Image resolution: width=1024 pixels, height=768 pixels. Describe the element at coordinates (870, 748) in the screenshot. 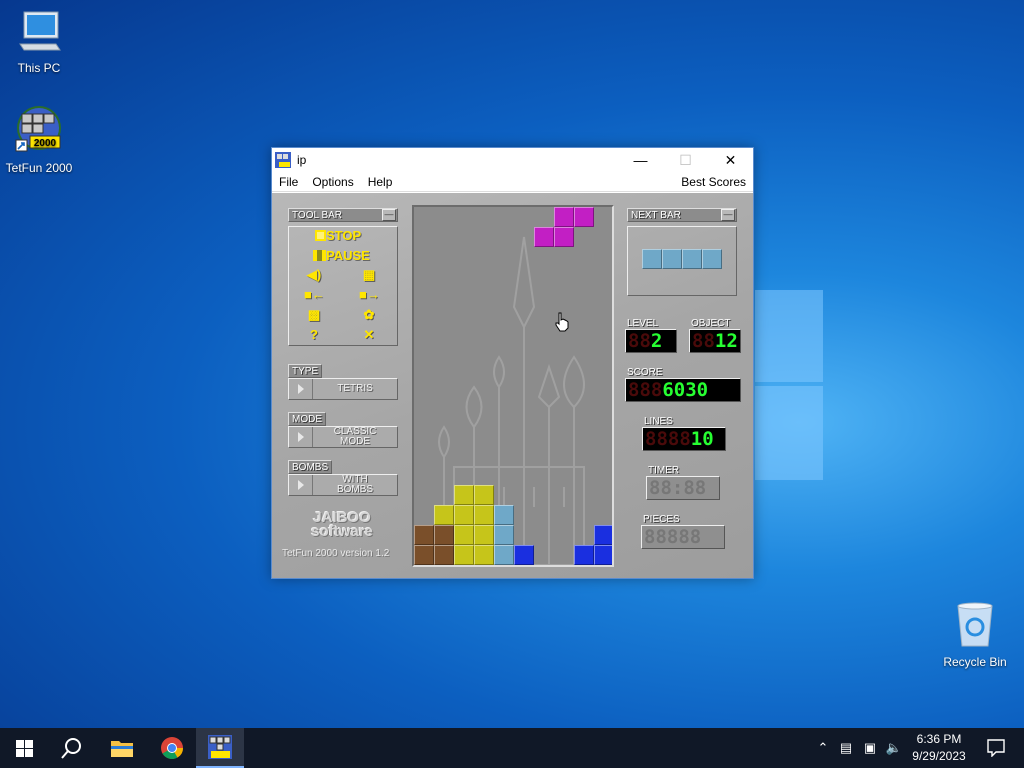

I see `network-icon: ▣` at that location.